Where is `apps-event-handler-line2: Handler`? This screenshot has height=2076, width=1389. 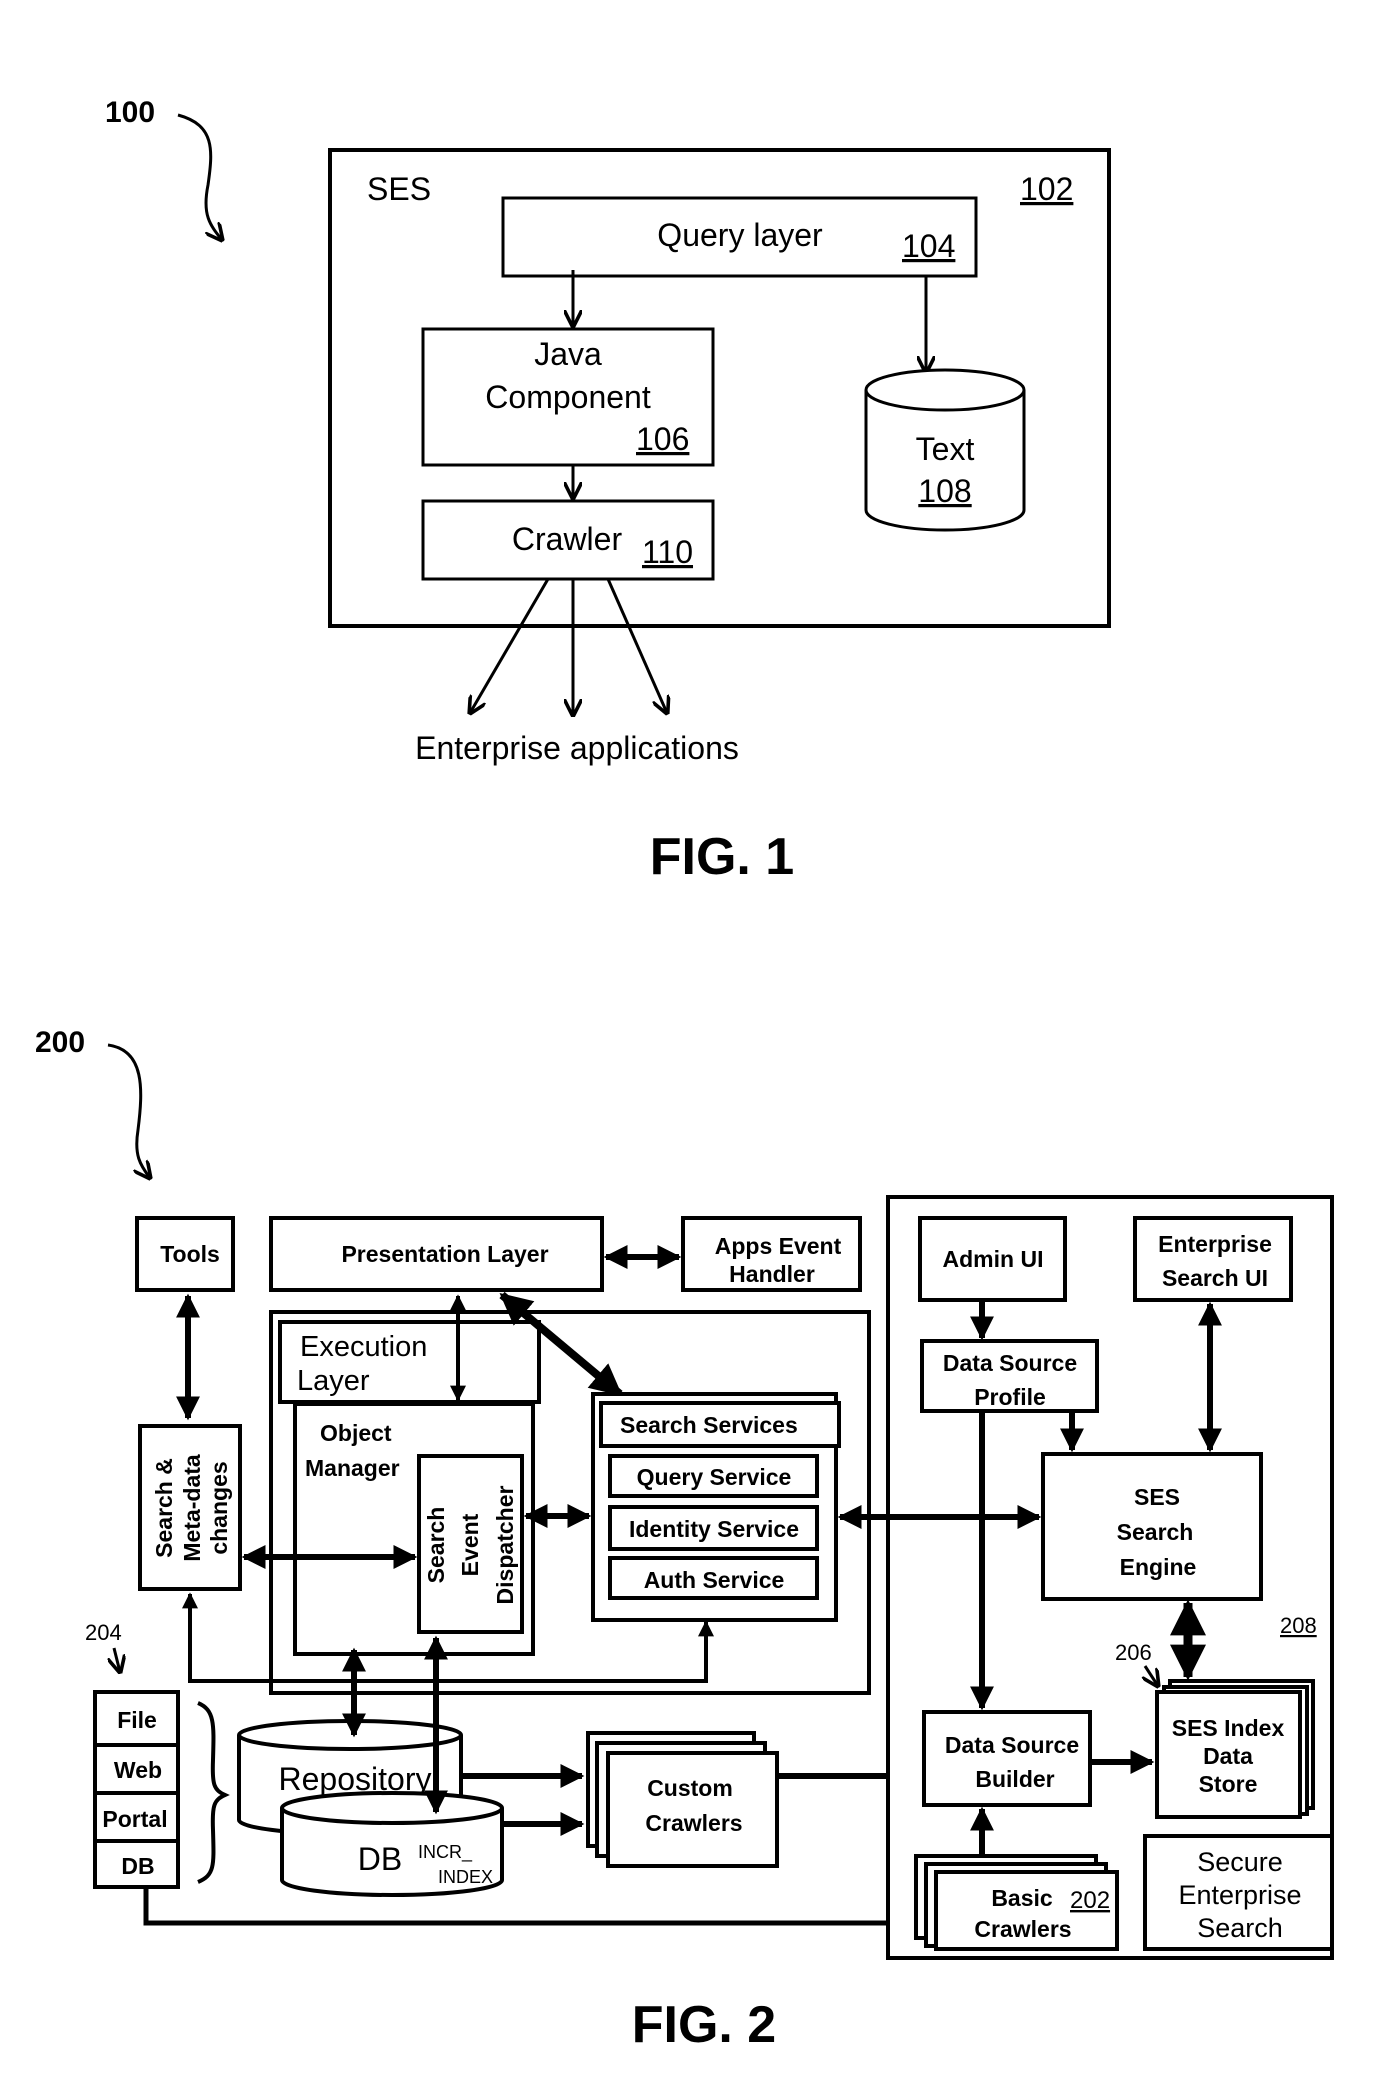 apps-event-handler-line2: Handler is located at coordinates (772, 1274).